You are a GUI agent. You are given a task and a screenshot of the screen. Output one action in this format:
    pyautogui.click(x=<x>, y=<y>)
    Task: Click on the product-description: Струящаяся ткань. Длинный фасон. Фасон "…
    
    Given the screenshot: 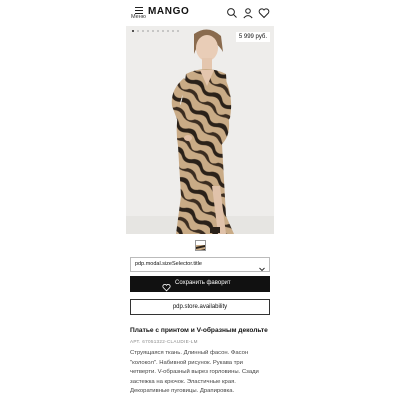 What is the action you would take?
    pyautogui.click(x=200, y=373)
    